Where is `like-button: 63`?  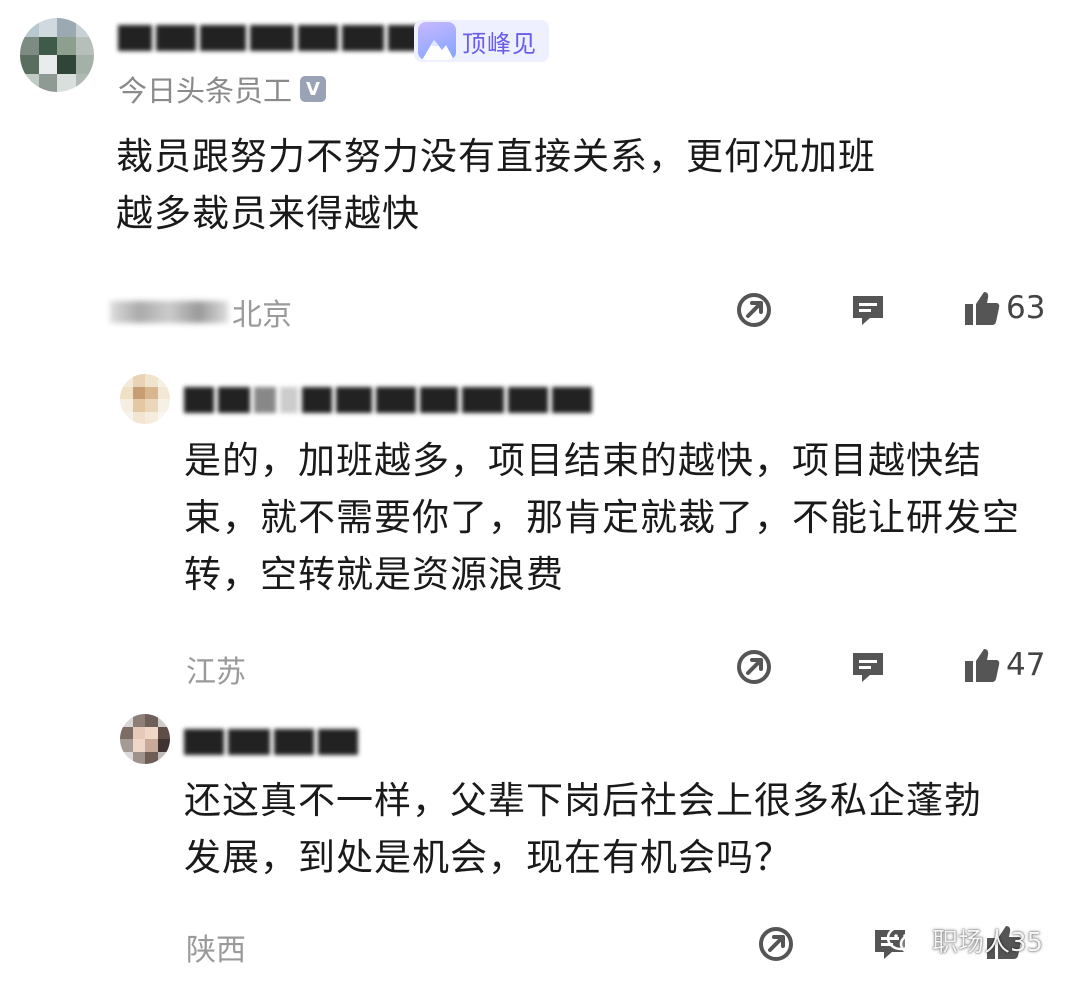 like-button: 63 is located at coordinates (1003, 308).